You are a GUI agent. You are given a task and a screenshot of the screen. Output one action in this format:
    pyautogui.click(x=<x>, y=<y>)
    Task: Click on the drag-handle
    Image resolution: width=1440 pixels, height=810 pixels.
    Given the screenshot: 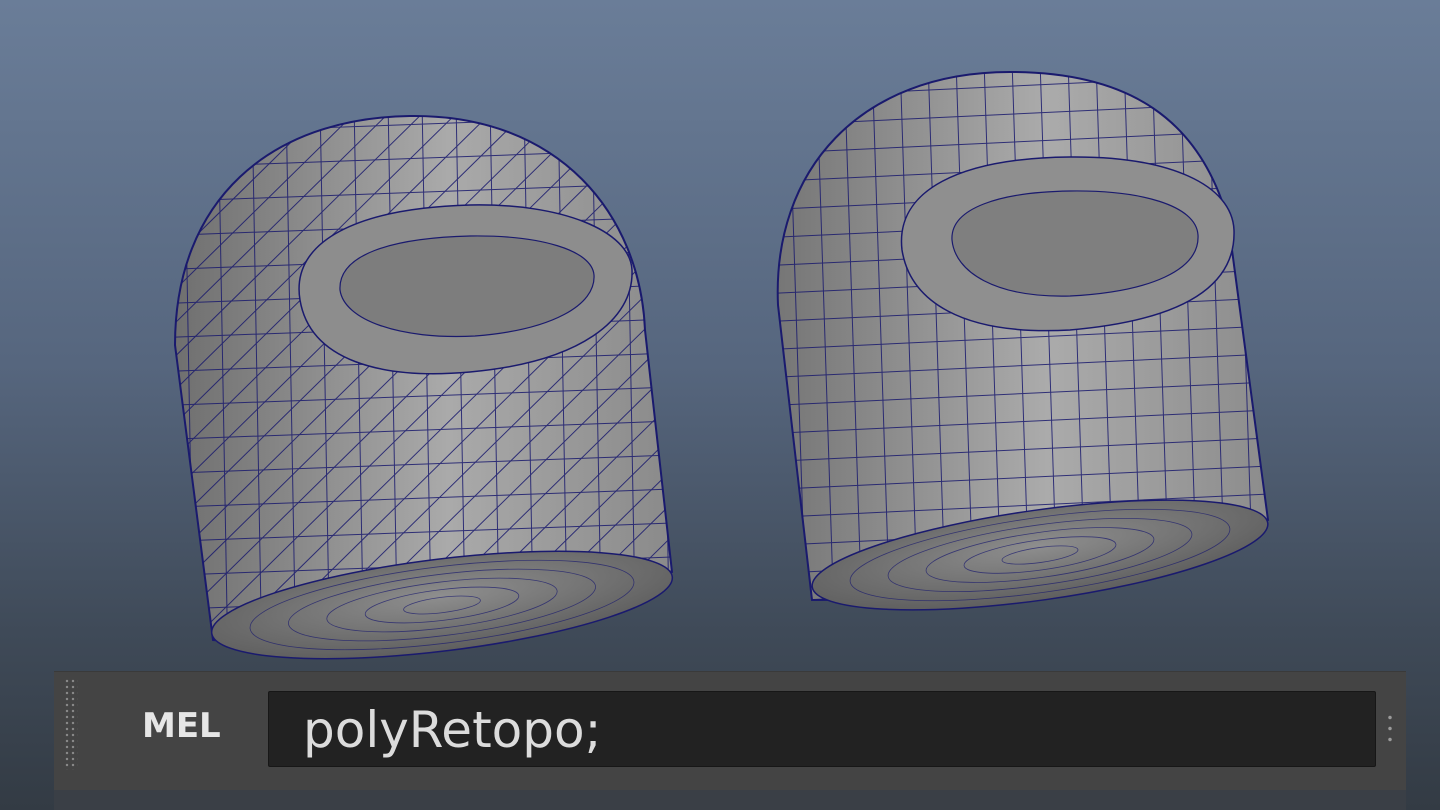 What is the action you would take?
    pyautogui.click(x=71, y=724)
    